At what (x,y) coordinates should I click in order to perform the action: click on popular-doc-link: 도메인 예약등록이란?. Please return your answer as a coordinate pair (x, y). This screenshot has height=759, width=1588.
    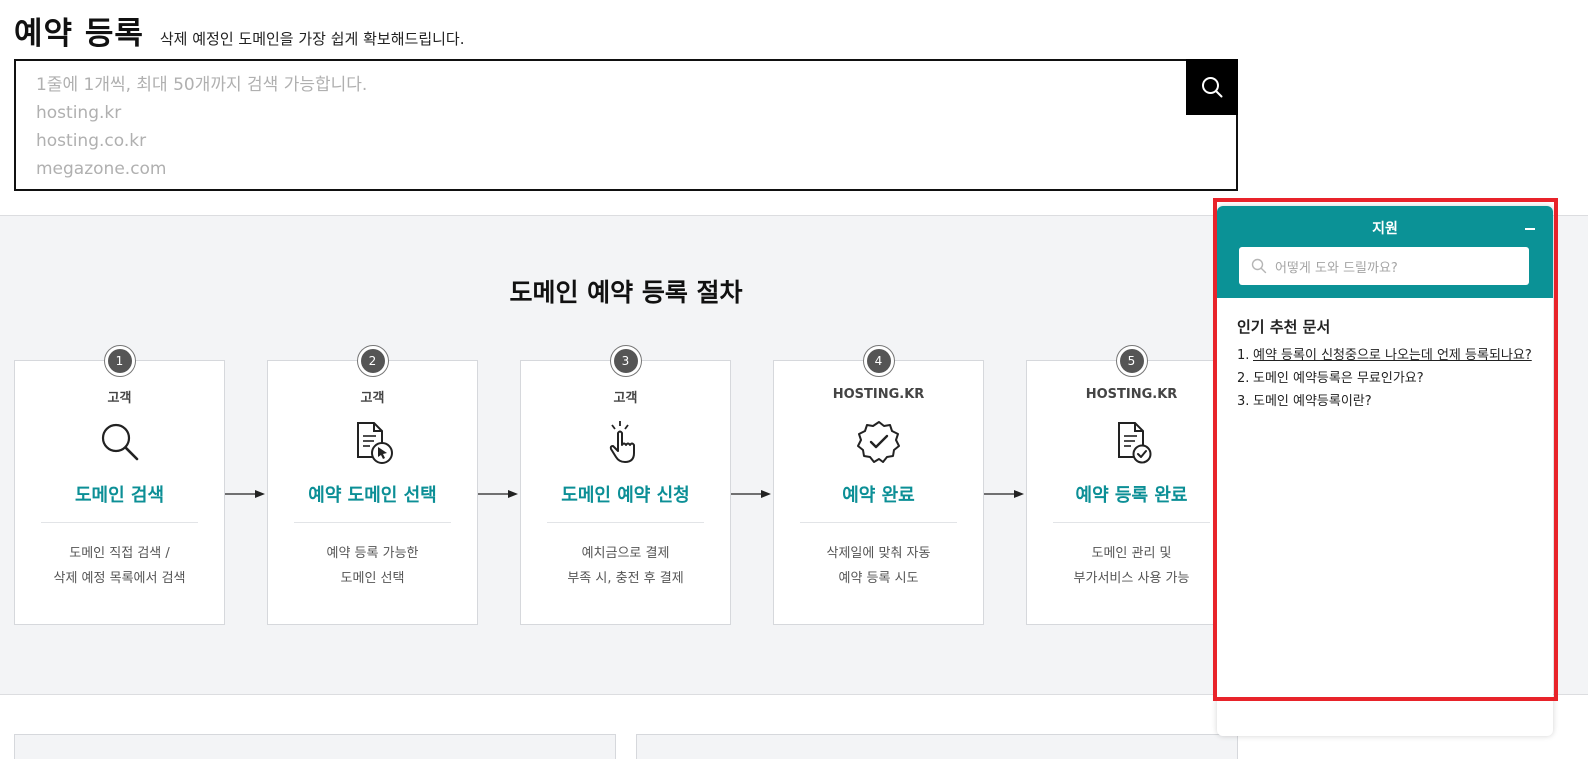
    Looking at the image, I should click on (1312, 401).